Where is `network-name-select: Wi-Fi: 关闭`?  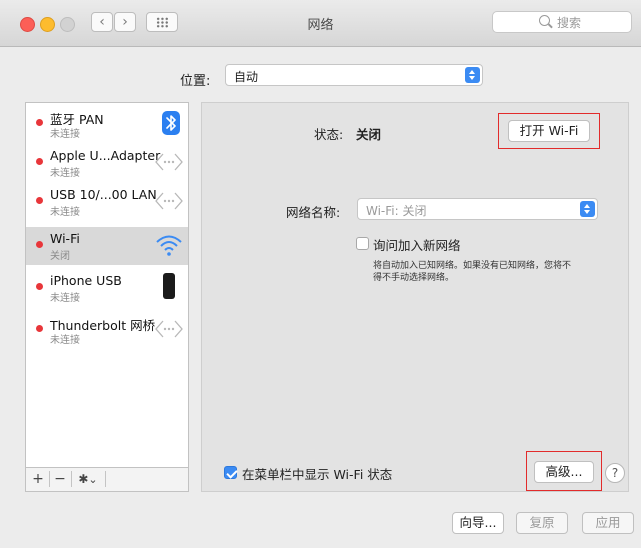 network-name-select: Wi-Fi: 关闭 is located at coordinates (477, 209).